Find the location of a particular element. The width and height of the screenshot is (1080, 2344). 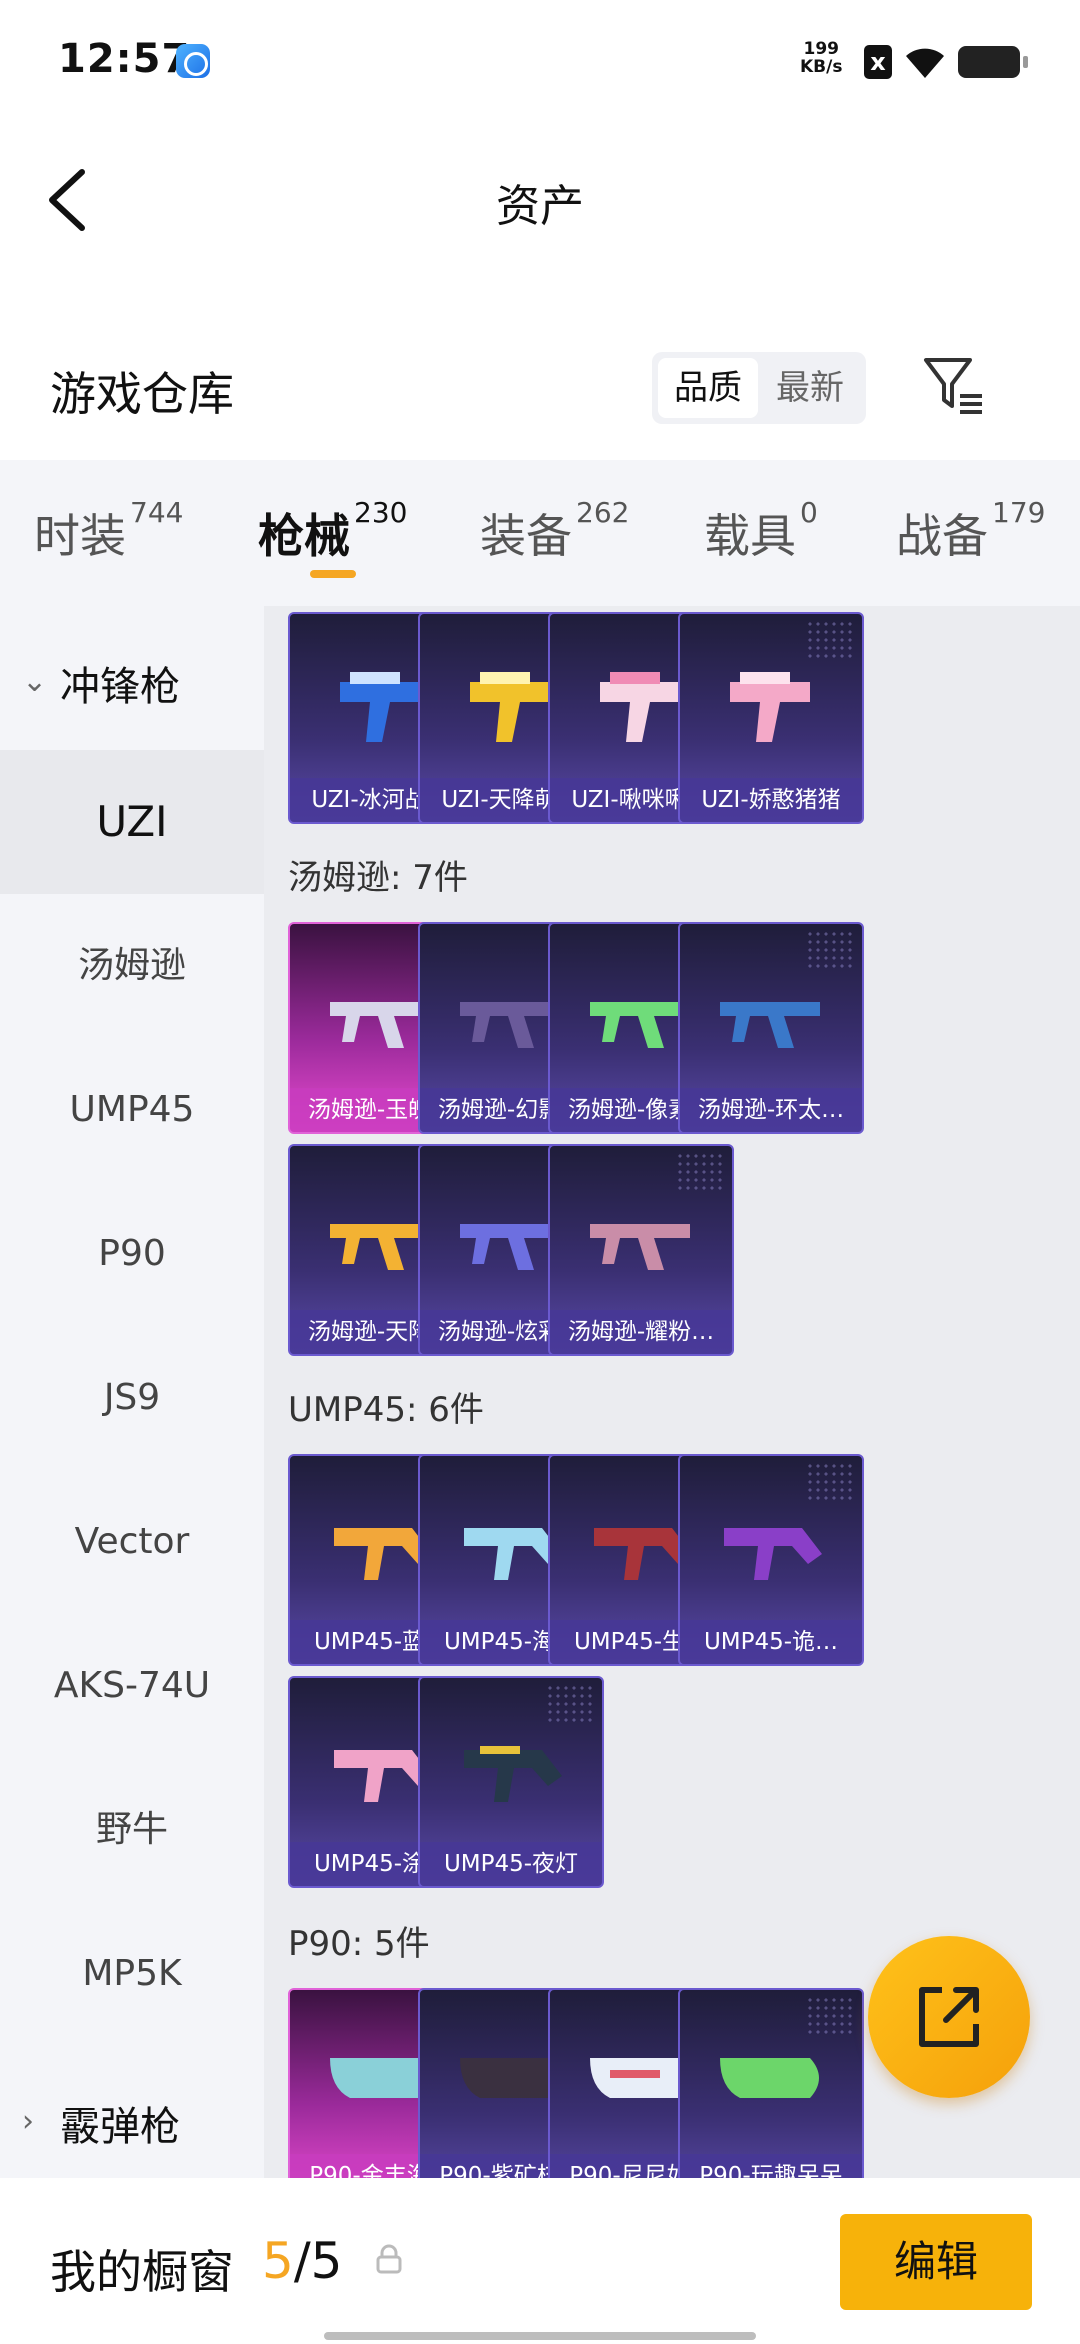

top-nav: 资产 is located at coordinates (540, 195).